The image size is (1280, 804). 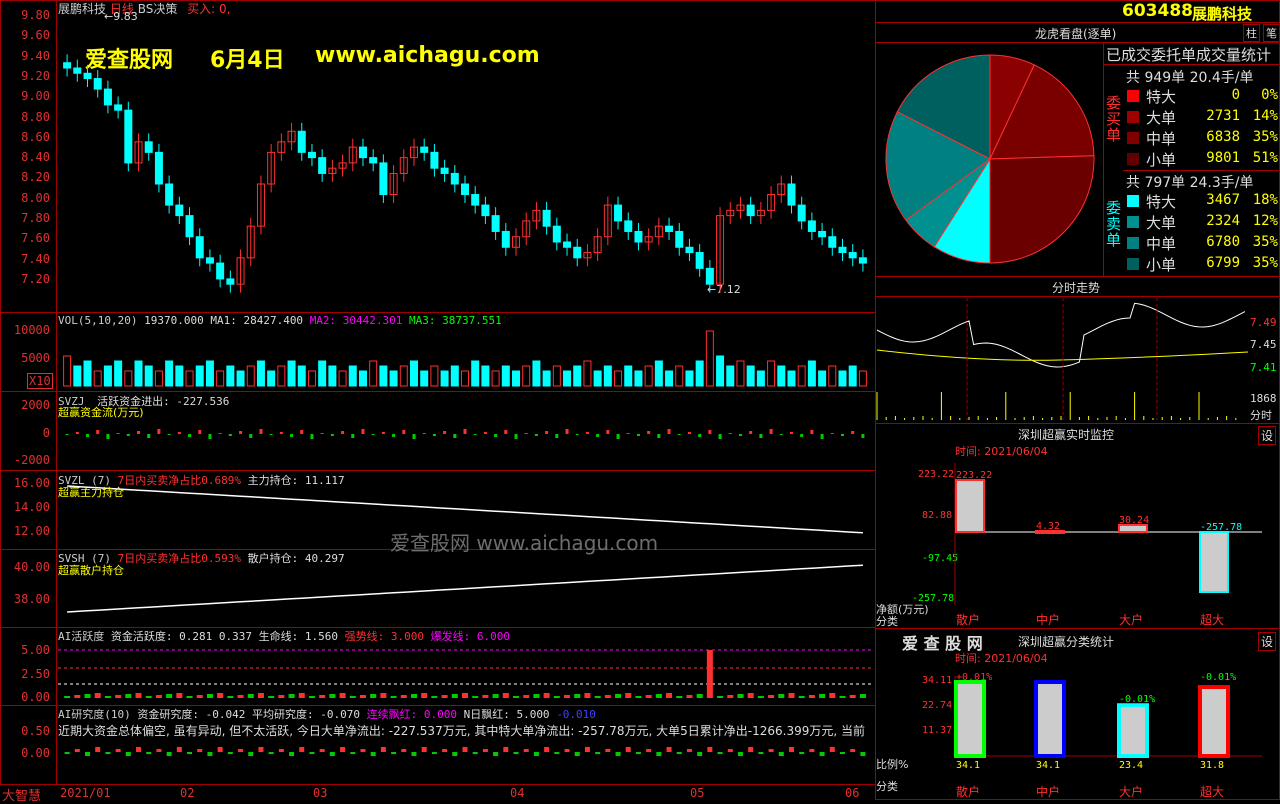 I want to click on svsh-line, so click(x=465, y=588).